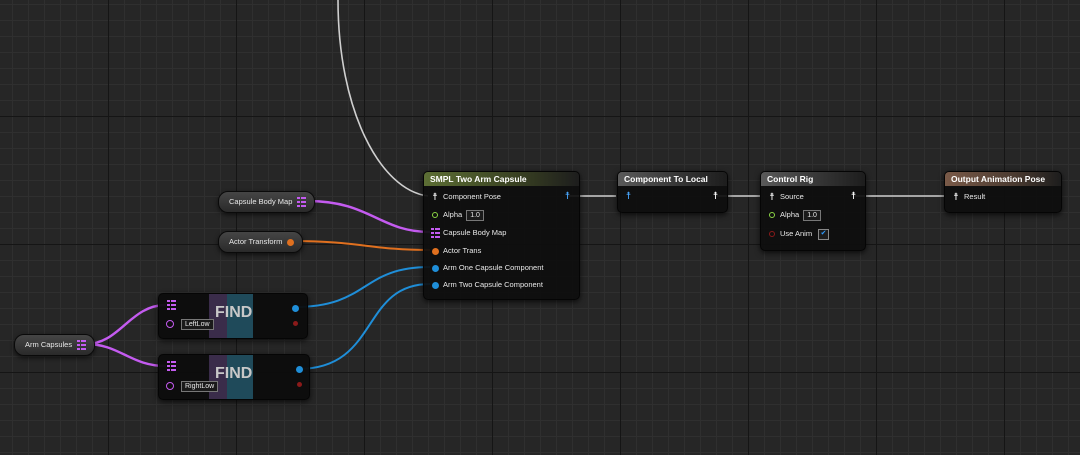  I want to click on array-wire-to-find-right, so click(126, 355).